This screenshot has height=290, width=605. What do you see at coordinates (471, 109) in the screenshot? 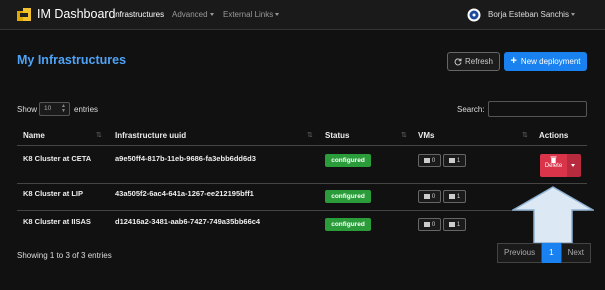
I see `search-label: Search:` at bounding box center [471, 109].